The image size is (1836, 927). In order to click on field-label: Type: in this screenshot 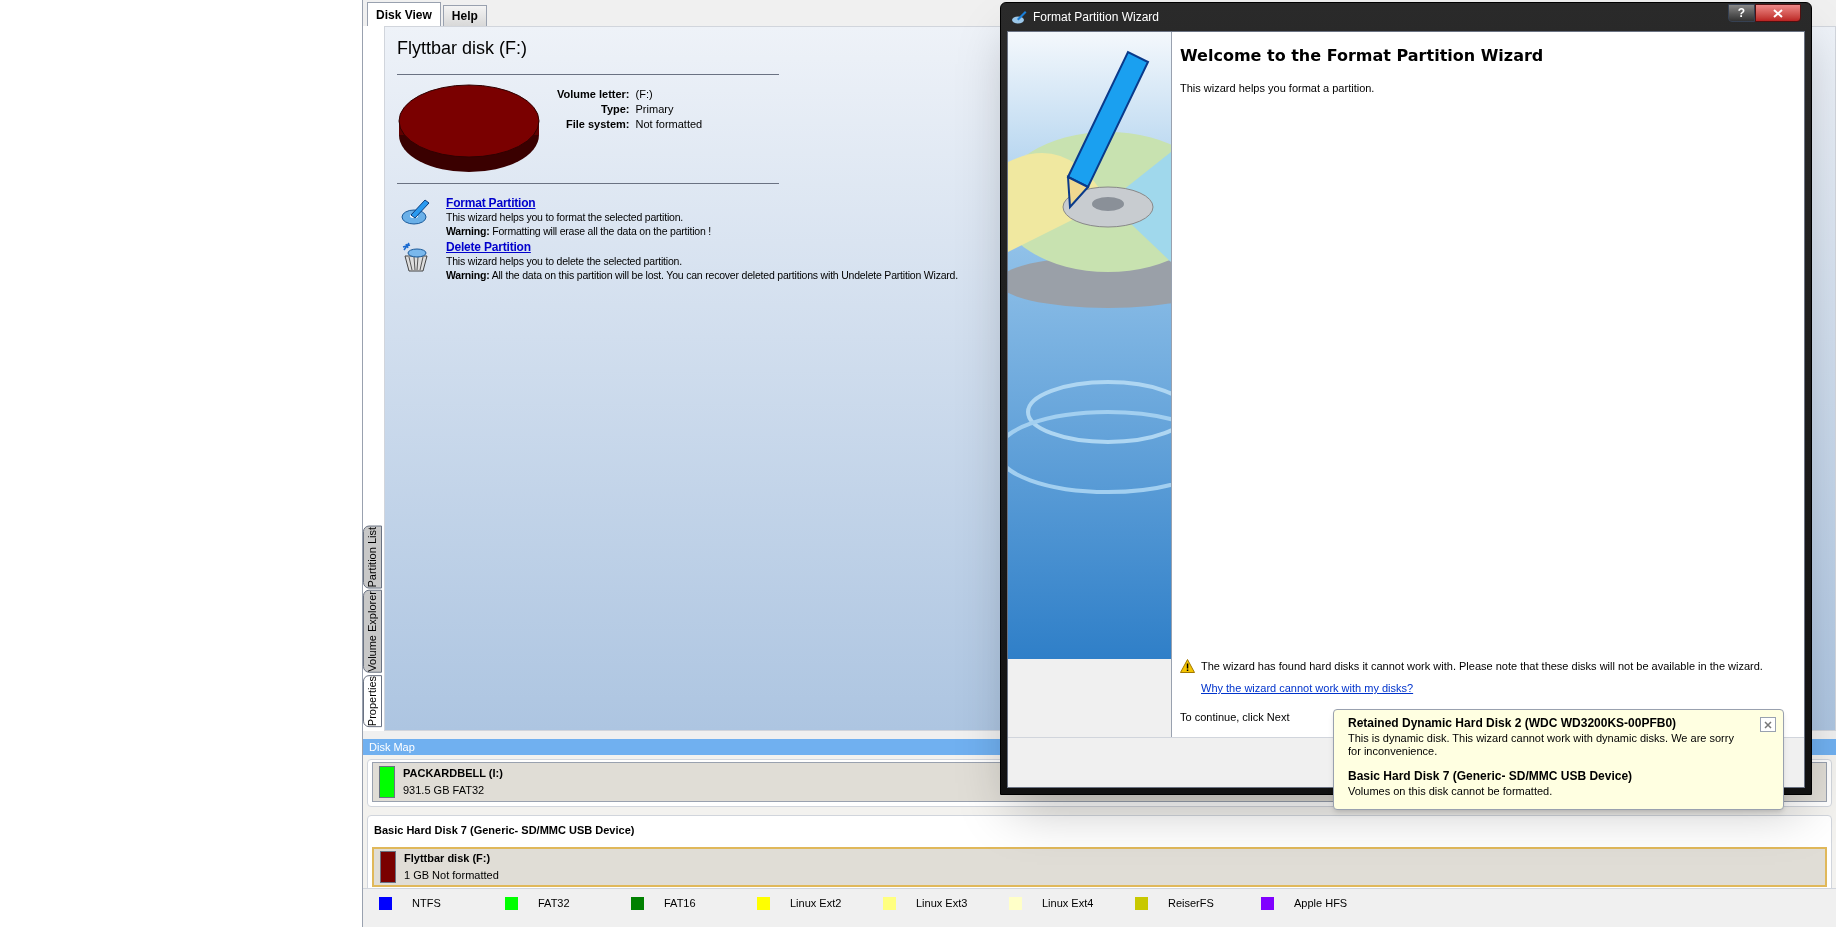, I will do `click(615, 109)`.